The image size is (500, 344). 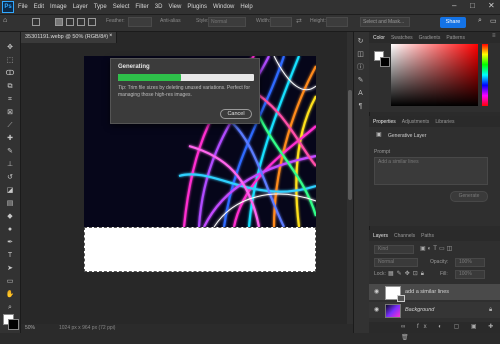 What do you see at coordinates (100, 7) in the screenshot?
I see `menu-type: Type` at bounding box center [100, 7].